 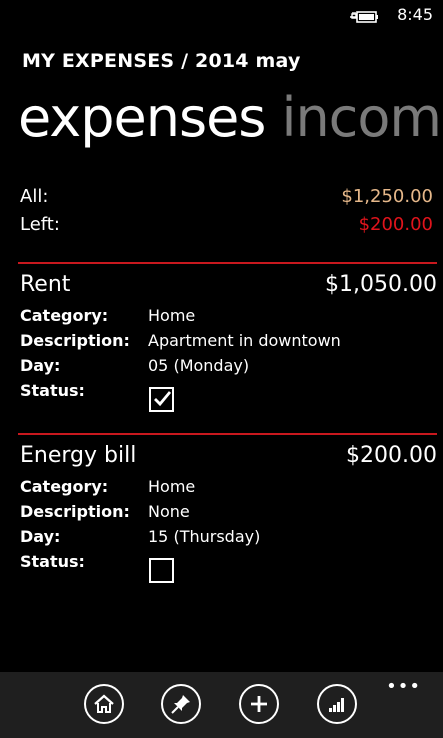 What do you see at coordinates (381, 284) in the screenshot?
I see `expense-amount: $1,050.00` at bounding box center [381, 284].